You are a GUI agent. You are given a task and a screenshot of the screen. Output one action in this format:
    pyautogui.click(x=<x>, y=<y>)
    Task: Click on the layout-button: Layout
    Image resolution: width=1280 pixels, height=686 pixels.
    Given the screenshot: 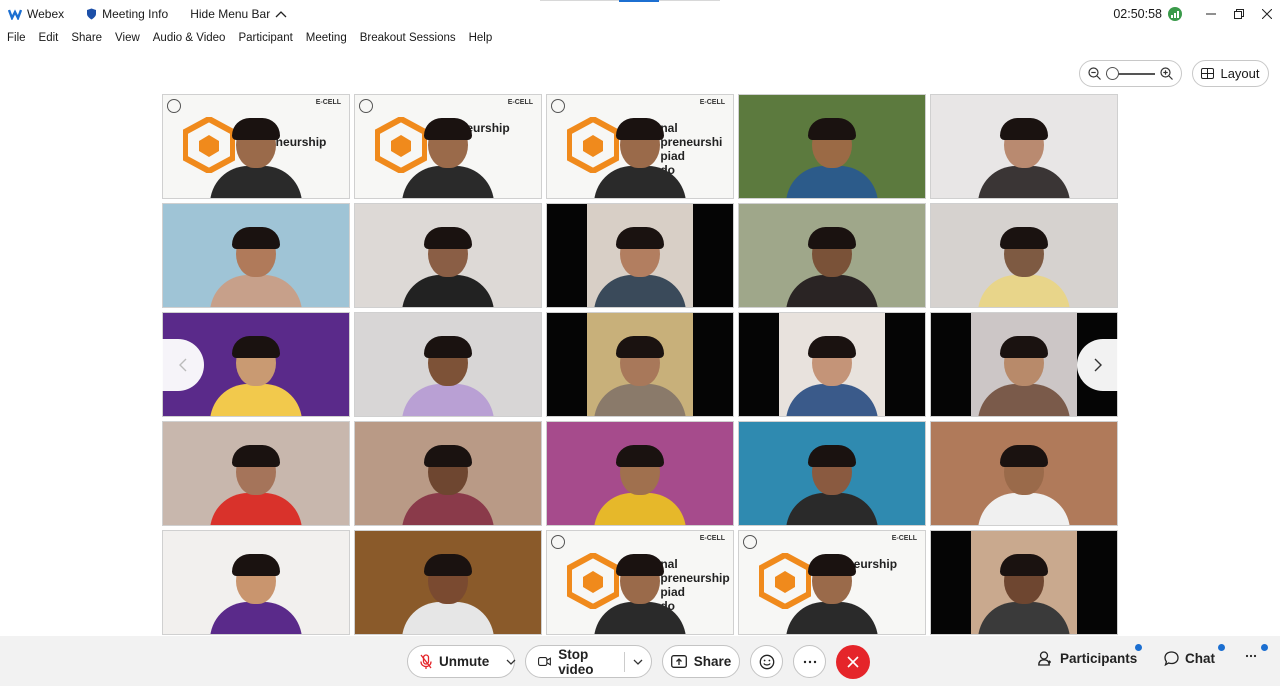 What is the action you would take?
    pyautogui.click(x=1230, y=73)
    